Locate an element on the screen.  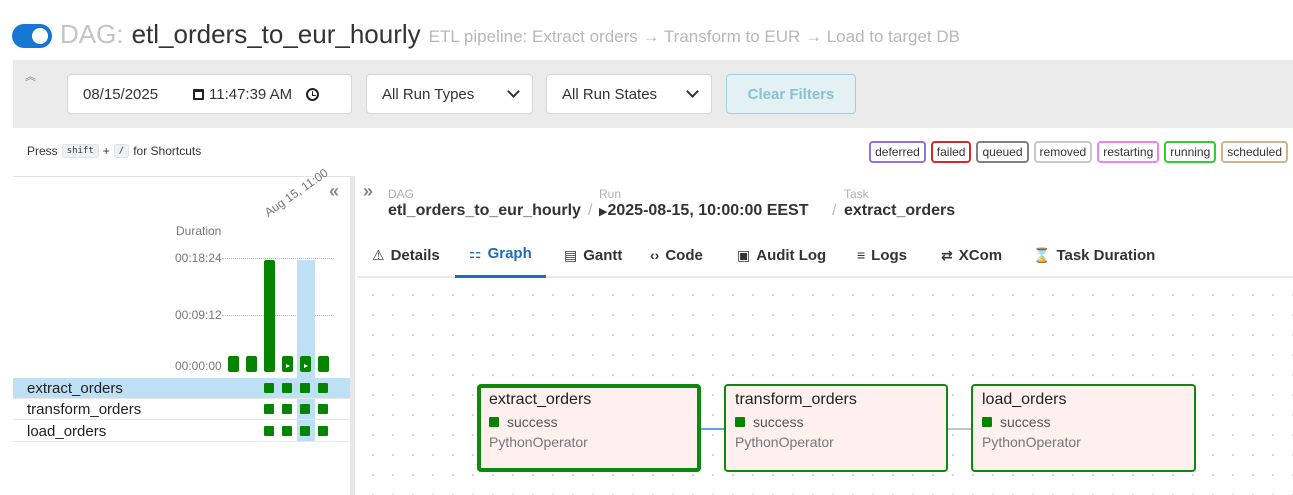
dag-id-title: etl_orders_to_eur_hourly is located at coordinates (276, 33).